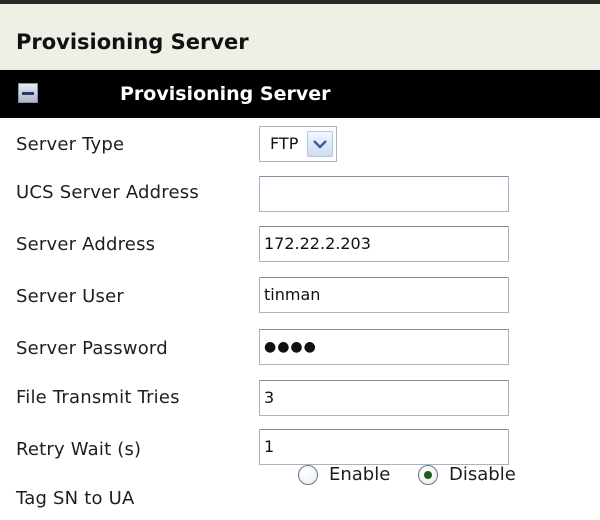  Describe the element at coordinates (86, 244) in the screenshot. I see `server-address-label: Server Address` at that location.